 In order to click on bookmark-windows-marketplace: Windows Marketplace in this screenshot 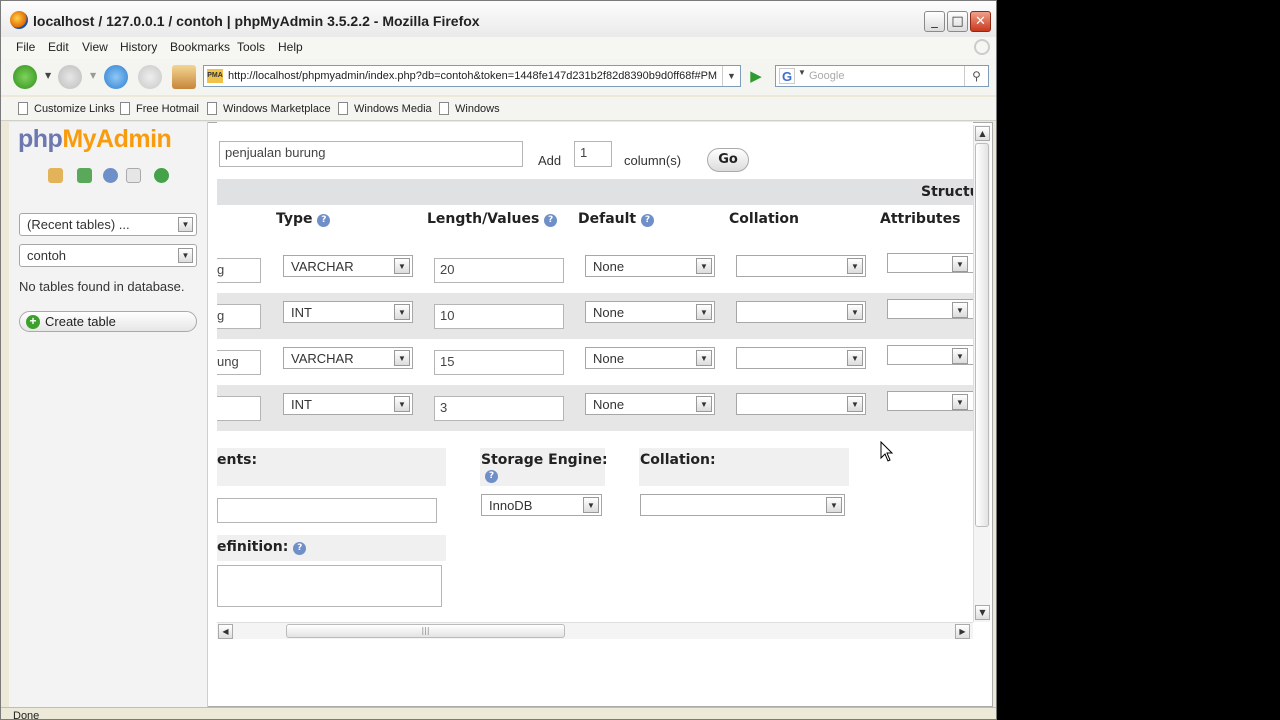, I will do `click(269, 108)`.